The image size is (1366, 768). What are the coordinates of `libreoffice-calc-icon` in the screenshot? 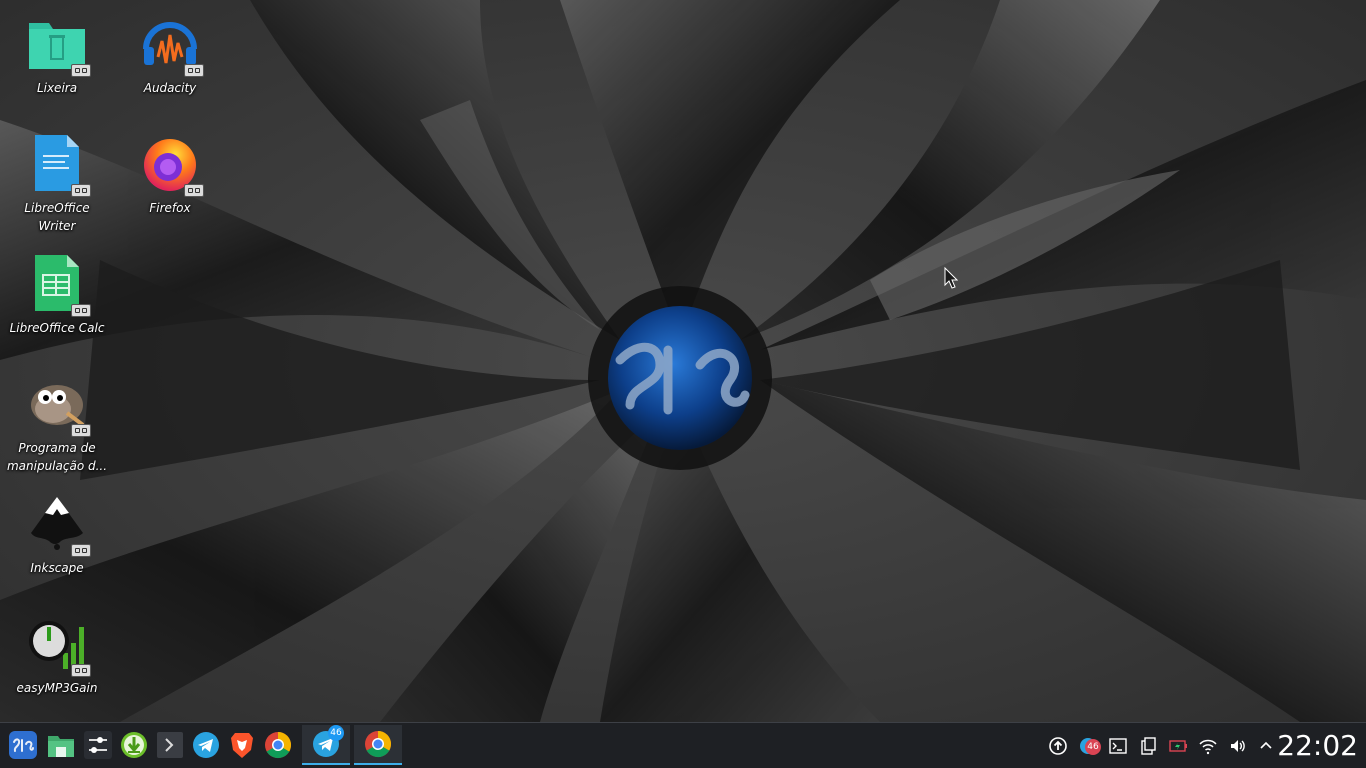 It's located at (59, 285).